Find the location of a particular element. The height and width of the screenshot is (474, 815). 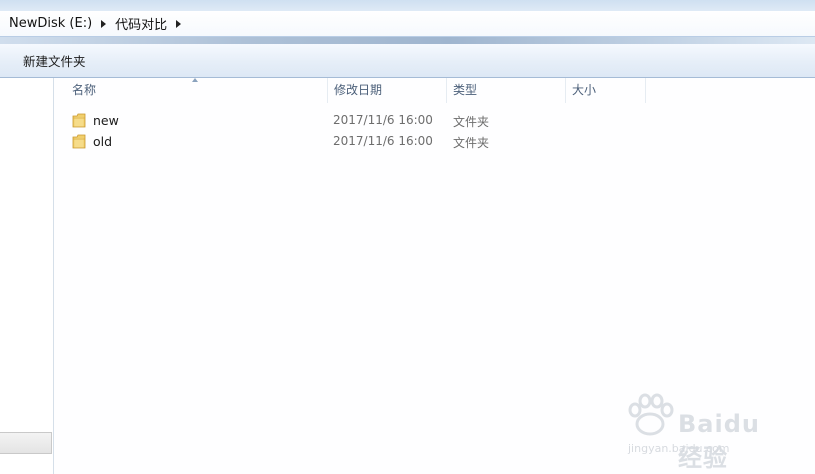

file-row: new 2017/11/6 16:00 文件夹 is located at coordinates (408, 121).